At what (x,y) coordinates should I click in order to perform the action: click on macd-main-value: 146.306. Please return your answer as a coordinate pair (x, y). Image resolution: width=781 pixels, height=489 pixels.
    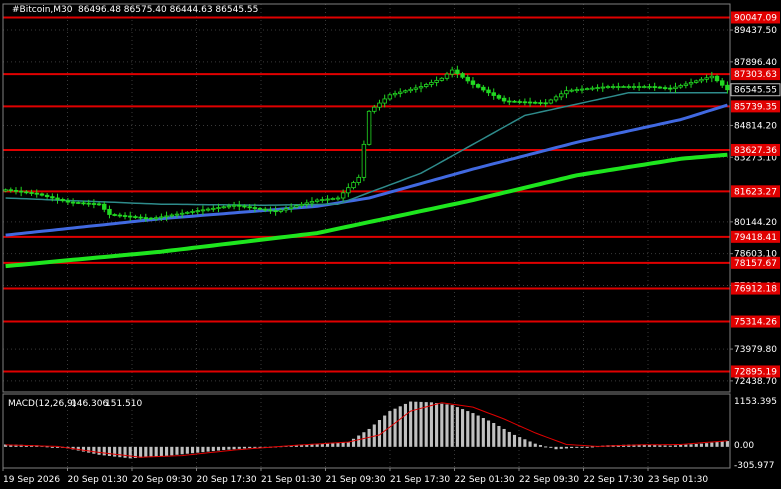
    Looking at the image, I should click on (89, 404).